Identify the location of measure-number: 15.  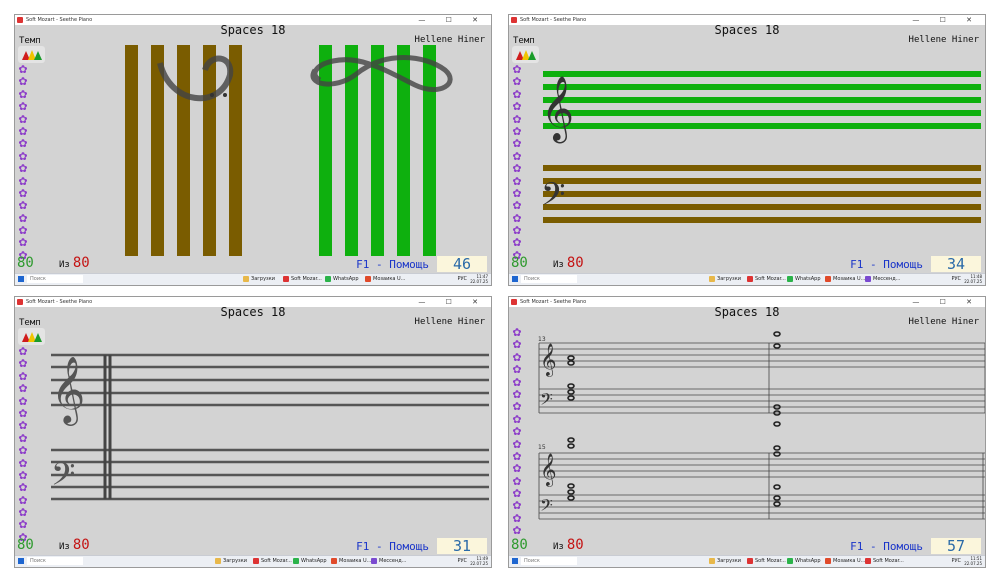
(542, 447).